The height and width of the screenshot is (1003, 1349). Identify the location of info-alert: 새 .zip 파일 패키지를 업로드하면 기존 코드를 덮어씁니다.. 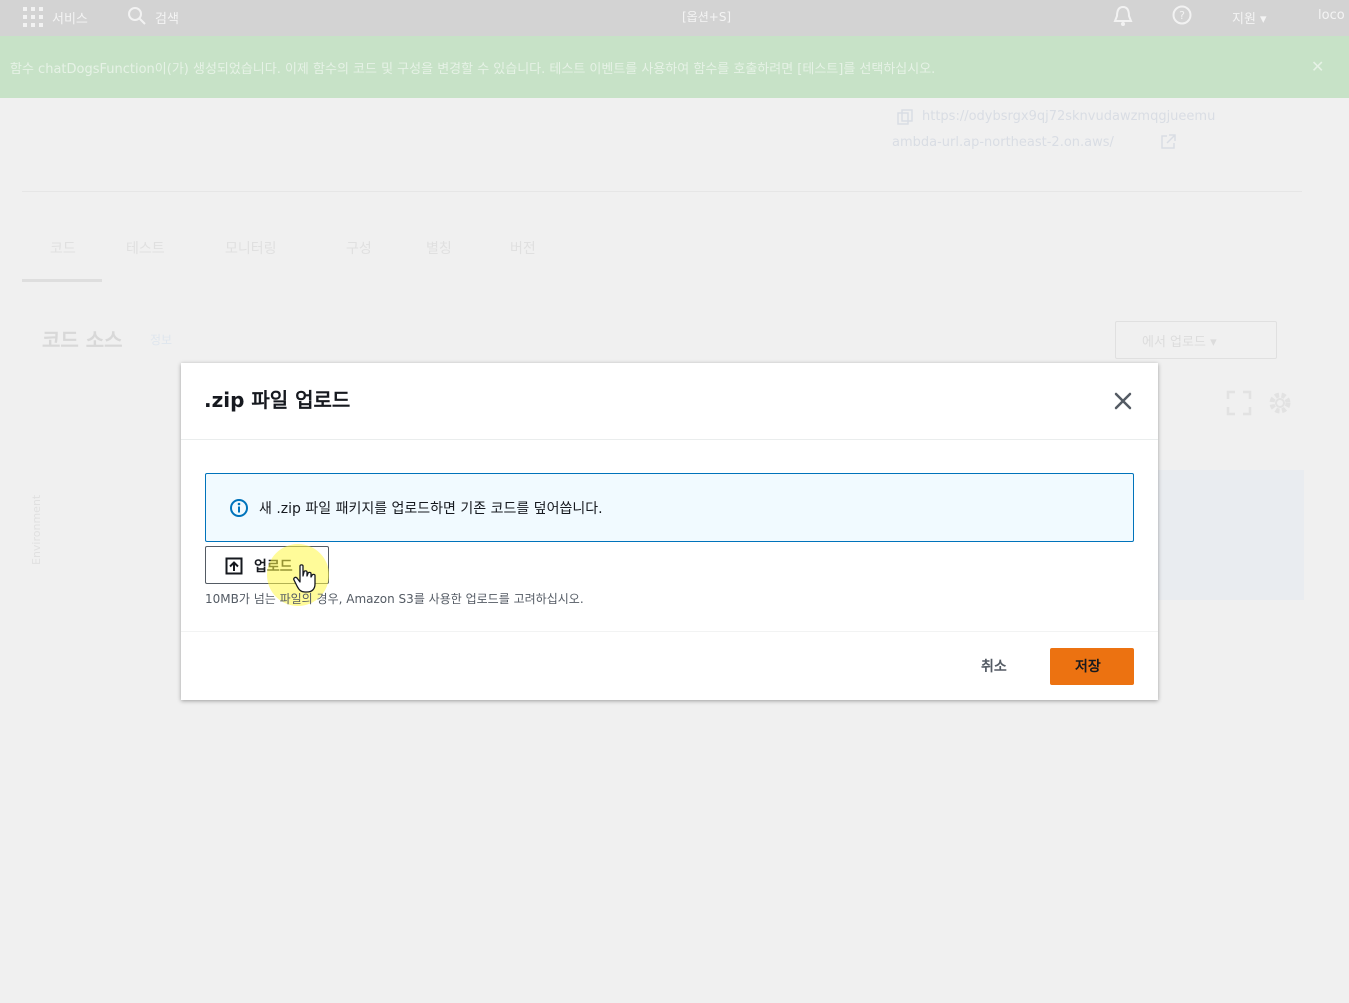
(669, 507).